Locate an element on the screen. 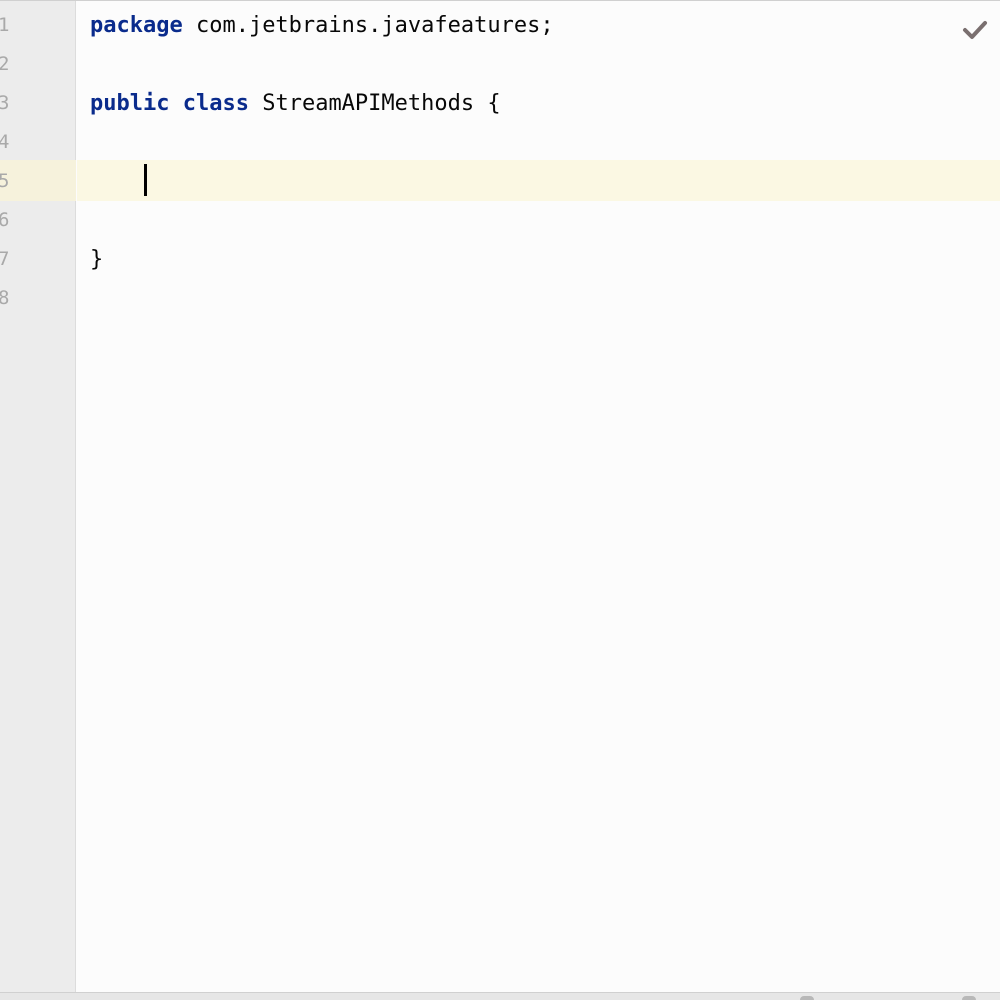  line-number: 1 is located at coordinates (5, 25).